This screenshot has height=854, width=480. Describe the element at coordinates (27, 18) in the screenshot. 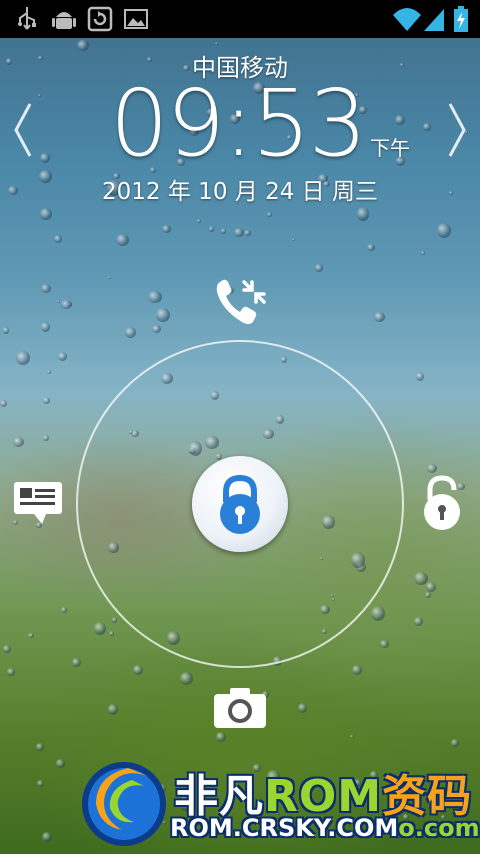

I see `usb-icon` at that location.